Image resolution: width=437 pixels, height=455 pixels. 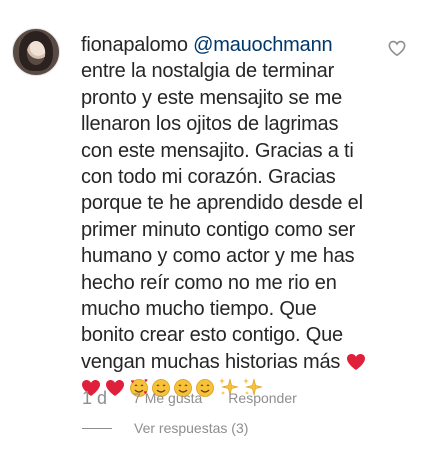 What do you see at coordinates (209, 282) in the screenshot?
I see `comment-text-line: hecho reír como no me rio en` at bounding box center [209, 282].